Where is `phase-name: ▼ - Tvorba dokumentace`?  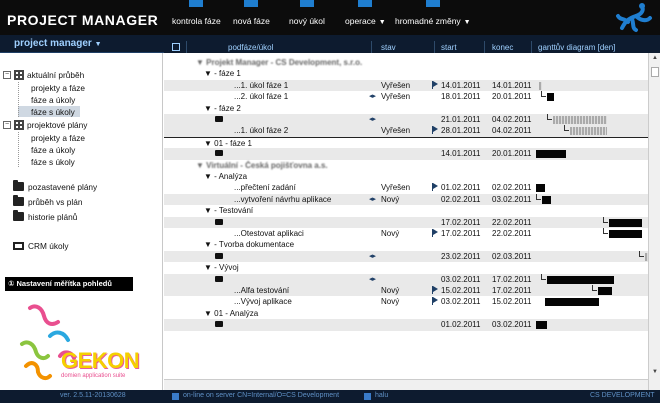 phase-name: ▼ - Tvorba dokumentace is located at coordinates (249, 244).